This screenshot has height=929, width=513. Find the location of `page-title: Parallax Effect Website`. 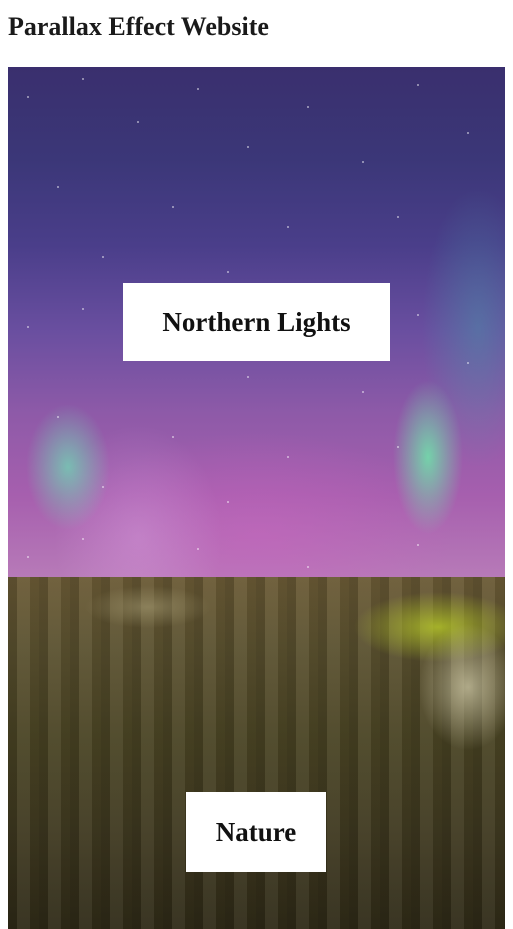

page-title: Parallax Effect Website is located at coordinates (138, 26).